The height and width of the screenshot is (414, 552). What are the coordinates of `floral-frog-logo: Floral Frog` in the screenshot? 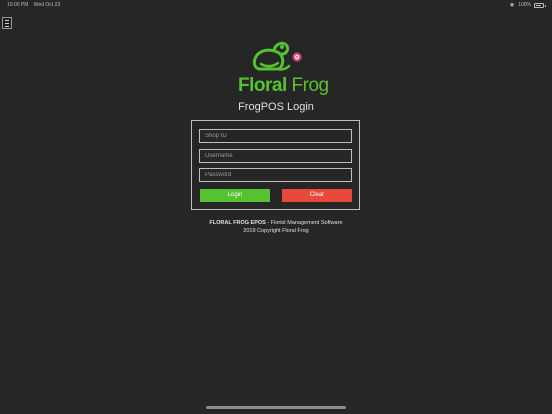 It's located at (283, 68).